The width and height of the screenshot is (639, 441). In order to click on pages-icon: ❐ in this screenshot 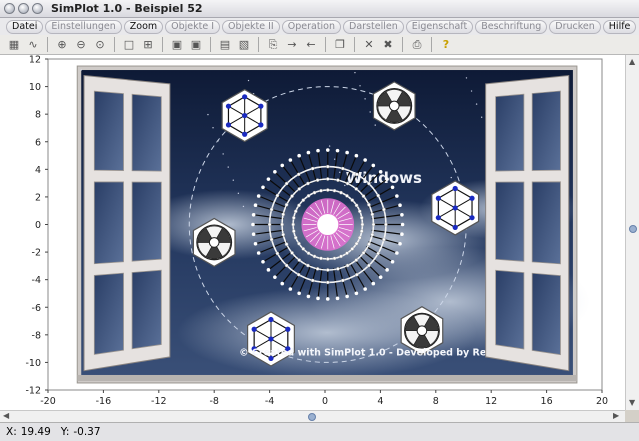, I will do `click(340, 45)`.